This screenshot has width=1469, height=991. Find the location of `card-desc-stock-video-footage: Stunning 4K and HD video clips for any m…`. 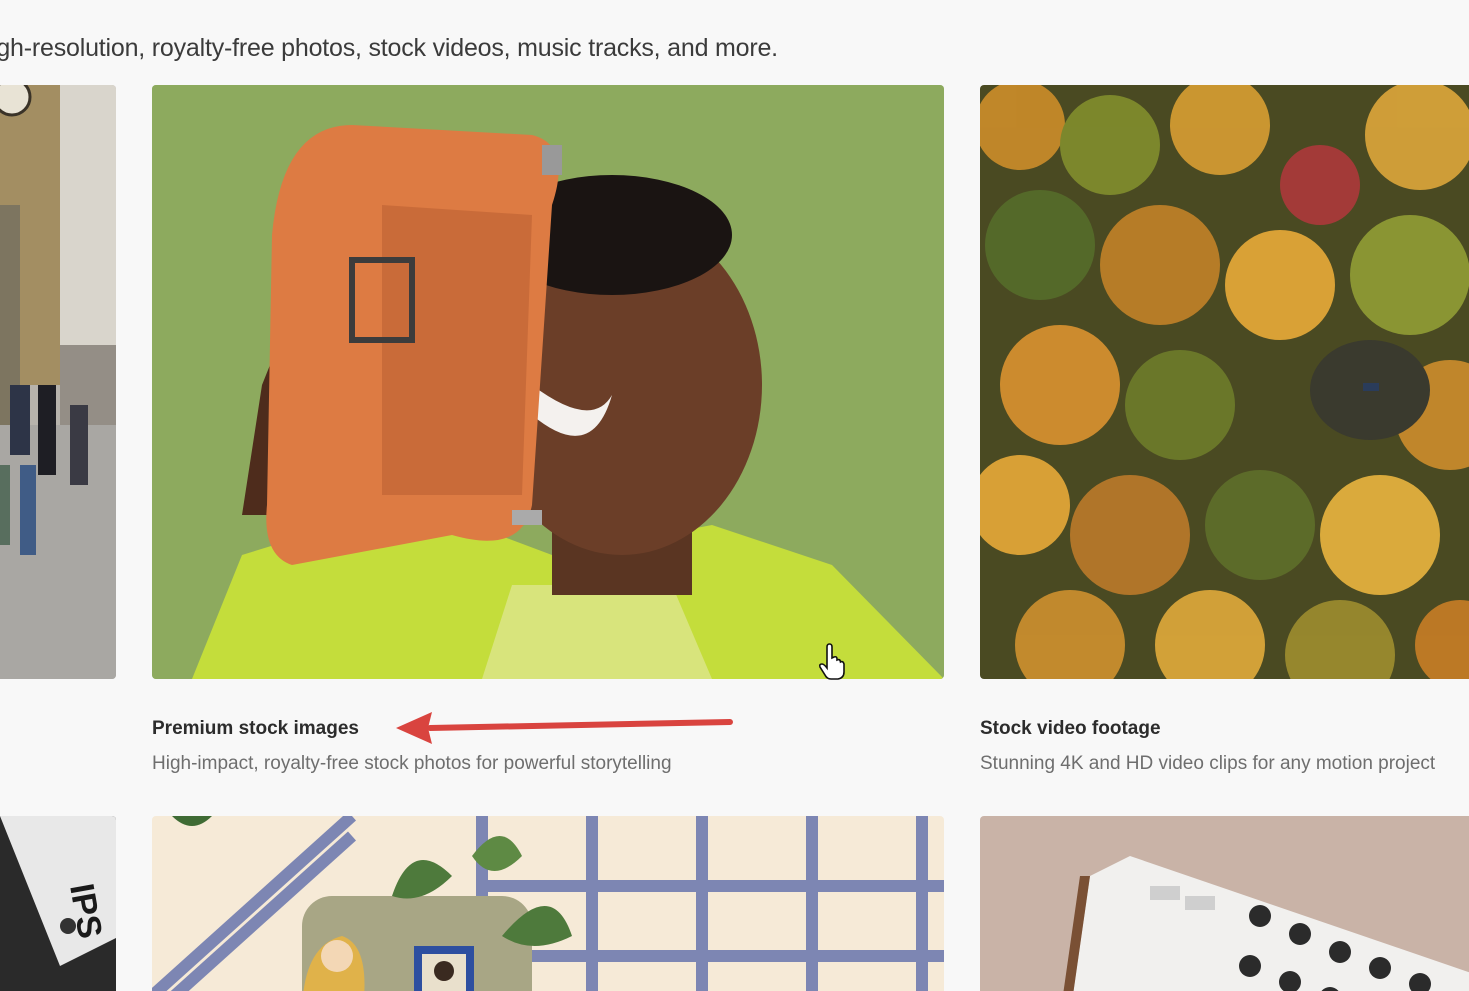

card-desc-stock-video-footage: Stunning 4K and HD video clips for any m… is located at coordinates (1208, 763).